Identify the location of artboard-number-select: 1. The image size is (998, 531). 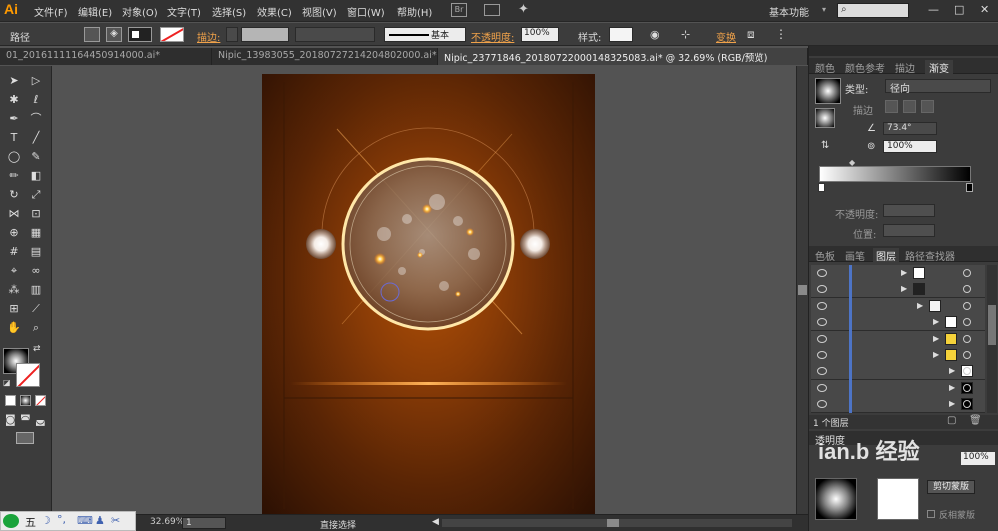
(204, 523).